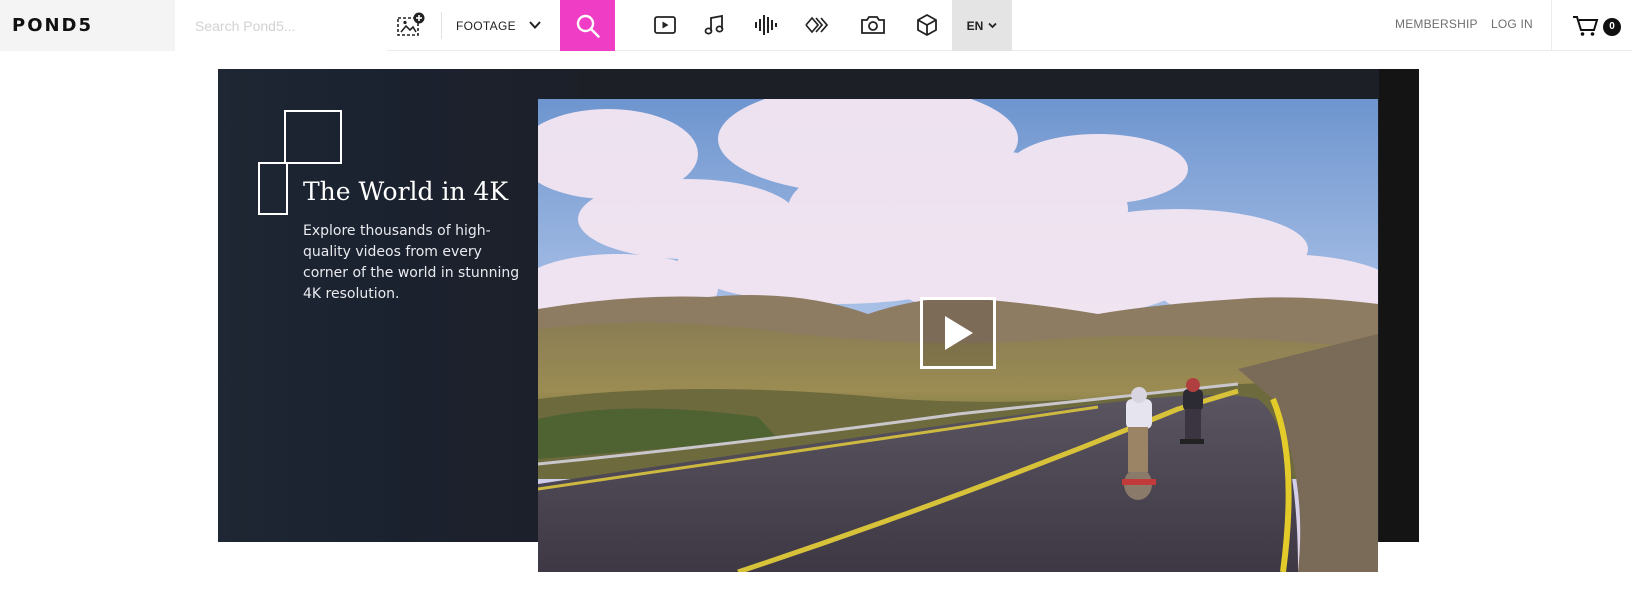 The image size is (1632, 595). I want to click on language-selector: EN, so click(982, 25).